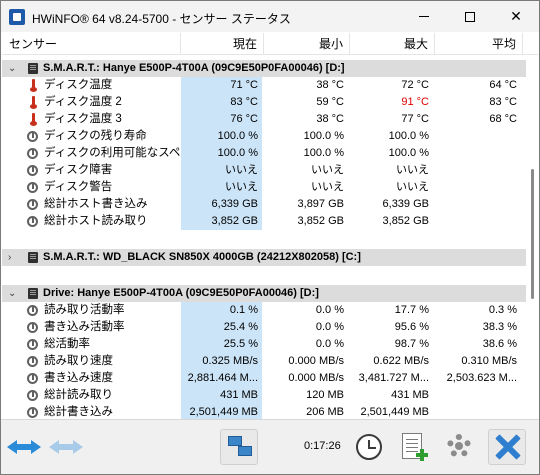 The width and height of the screenshot is (540, 475). I want to click on sensor-current-value: 100.0 %, so click(221, 136).